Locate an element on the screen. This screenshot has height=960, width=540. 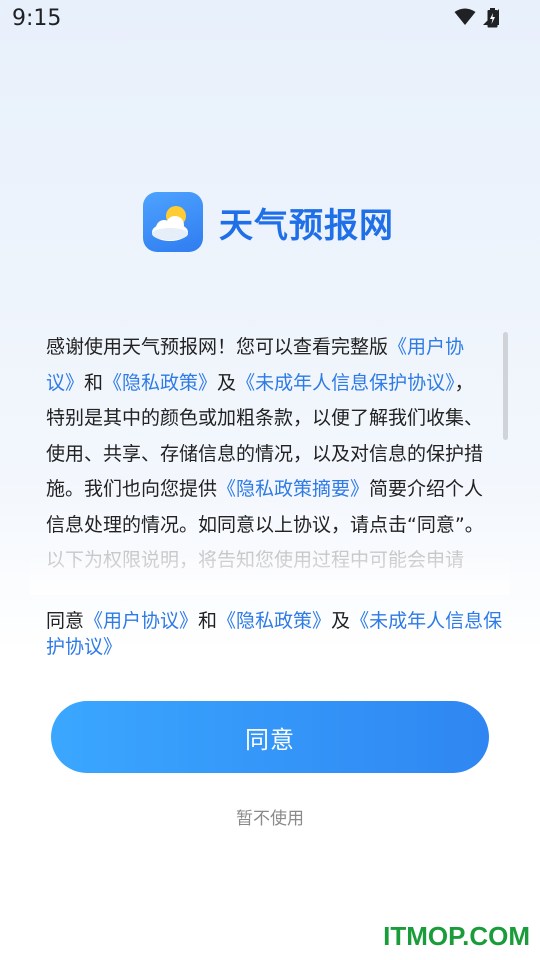
text-ji: 及 is located at coordinates (227, 382).